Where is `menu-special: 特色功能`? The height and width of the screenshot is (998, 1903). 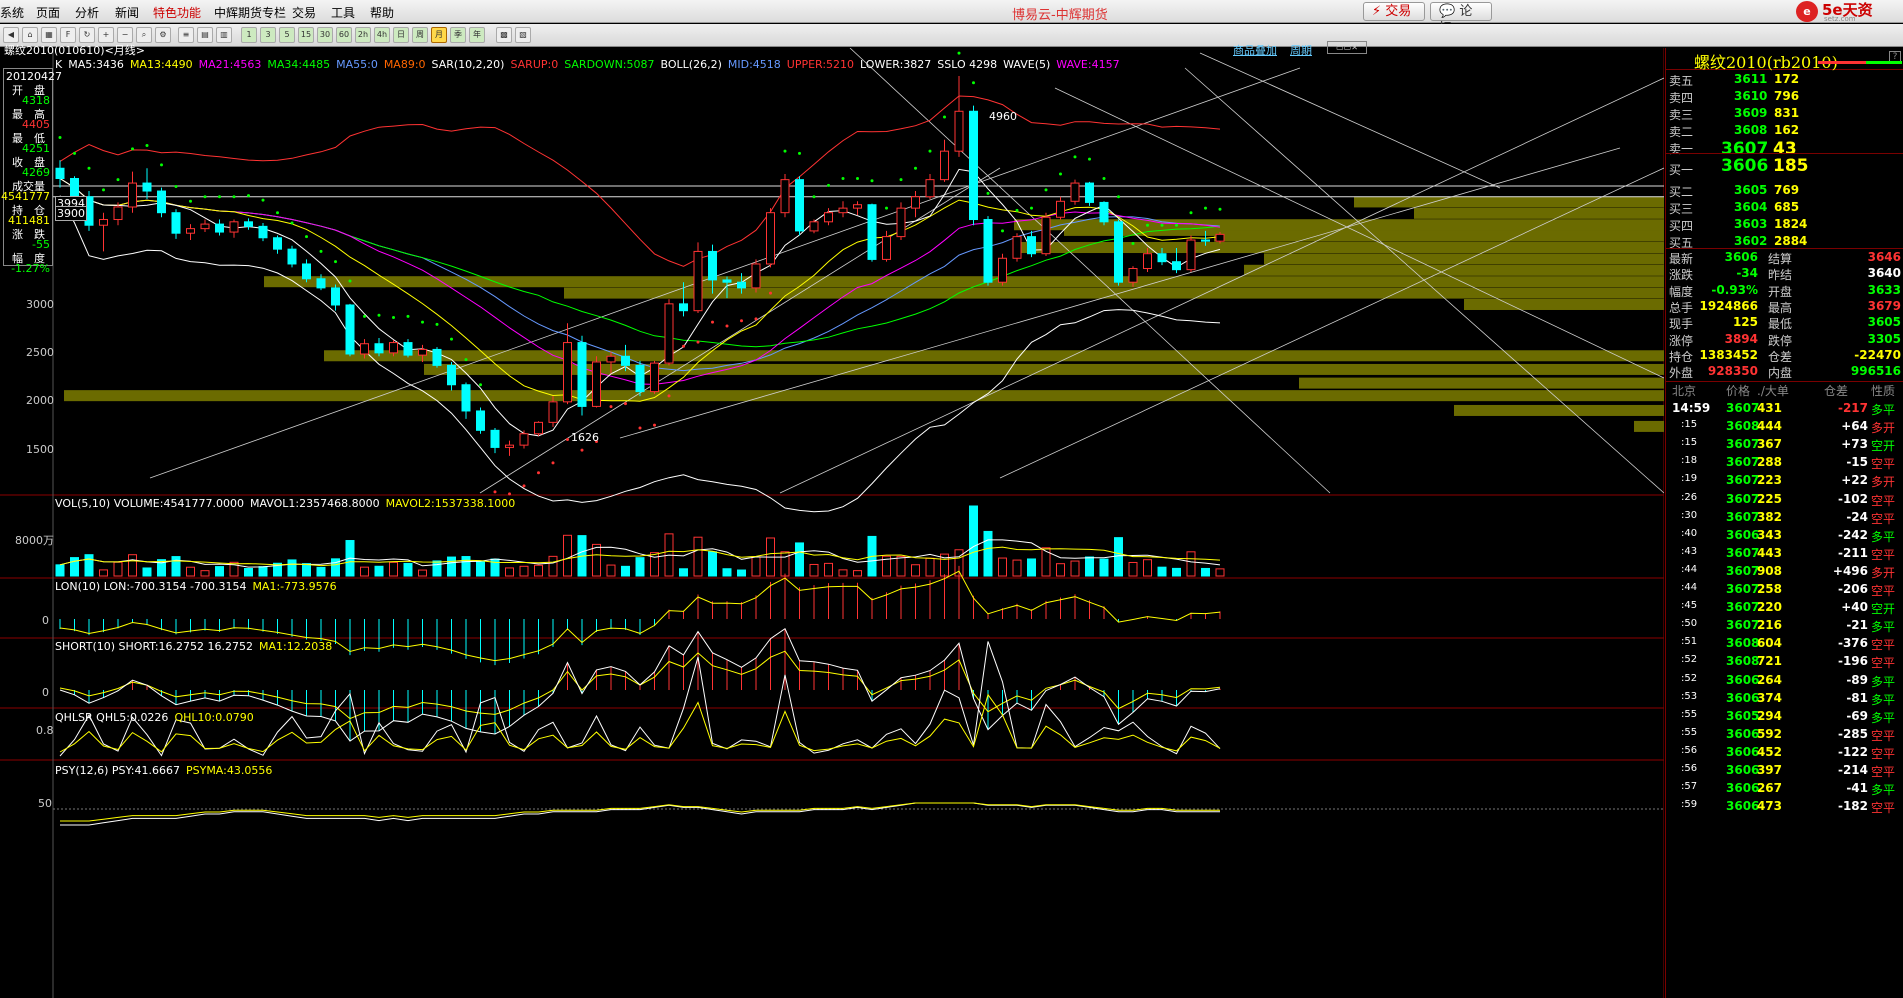 menu-special: 特色功能 is located at coordinates (177, 12).